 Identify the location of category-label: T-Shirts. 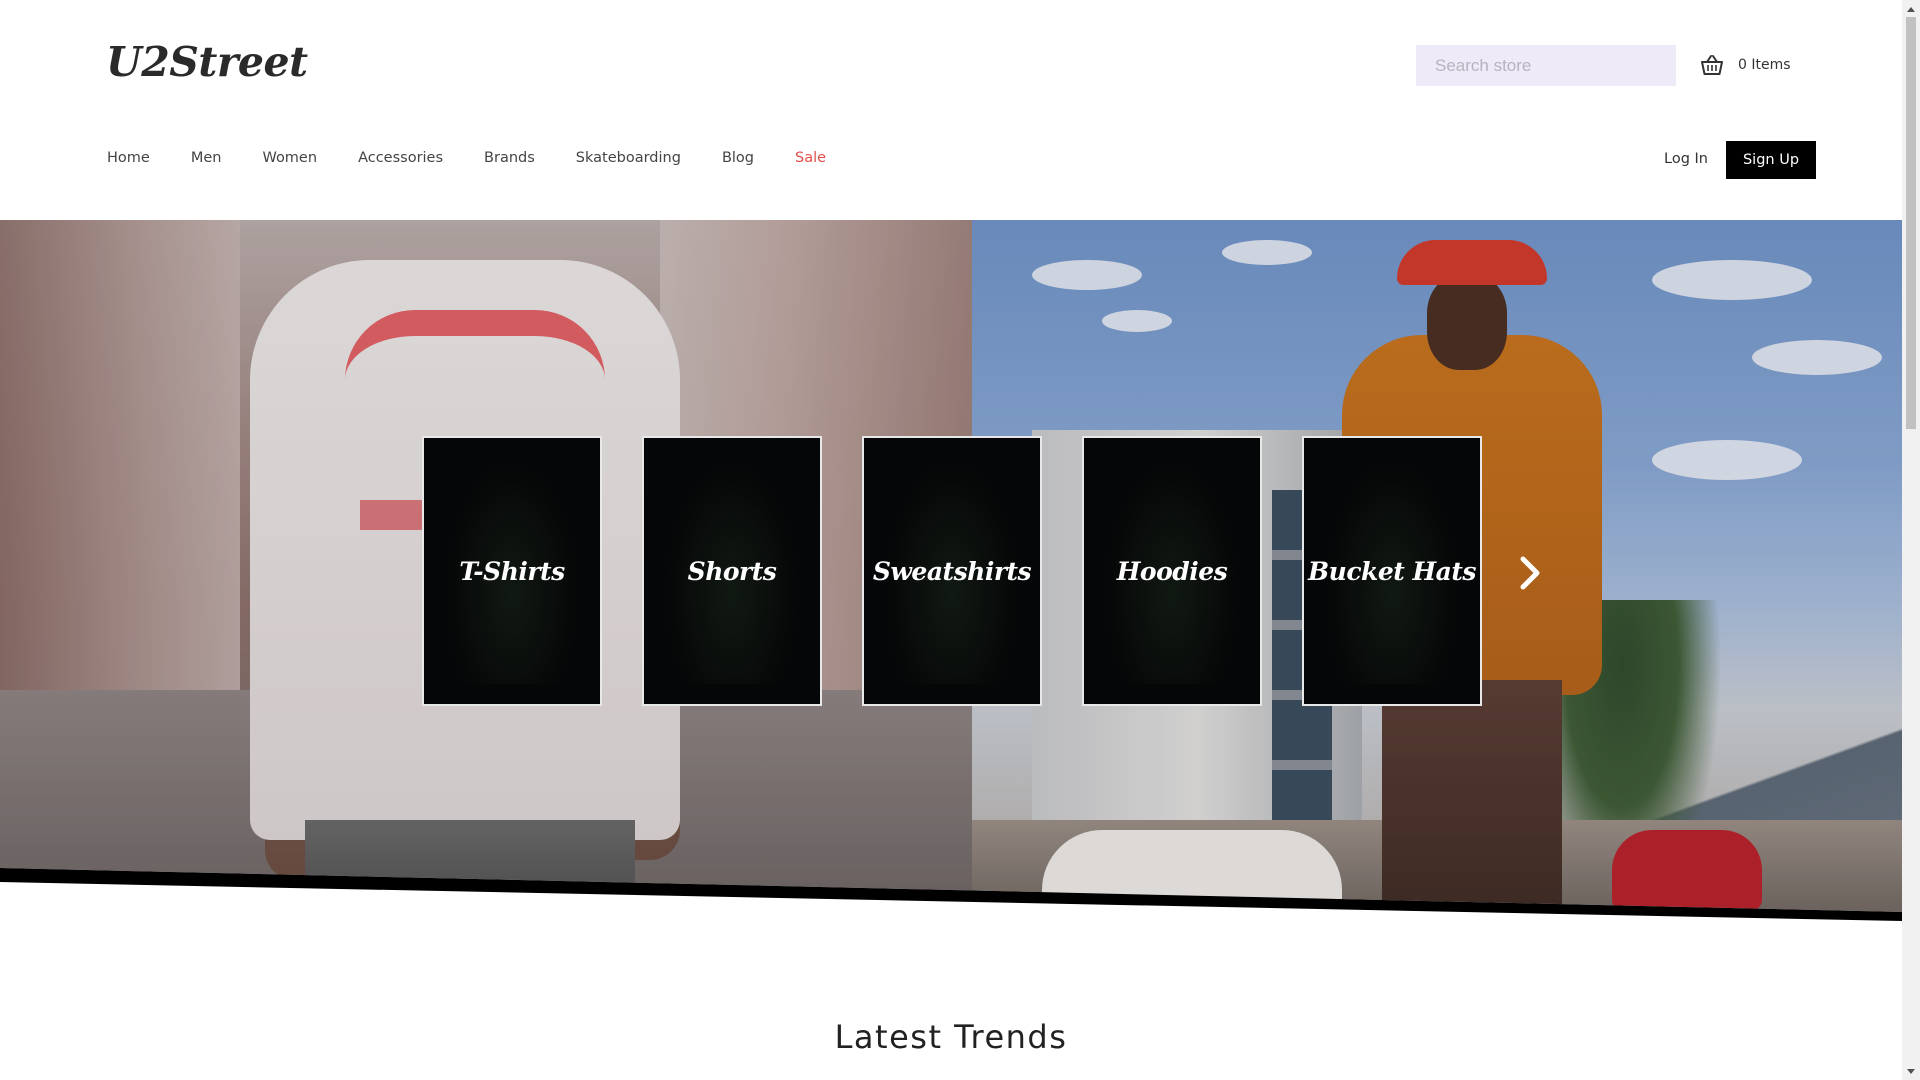
(512, 571).